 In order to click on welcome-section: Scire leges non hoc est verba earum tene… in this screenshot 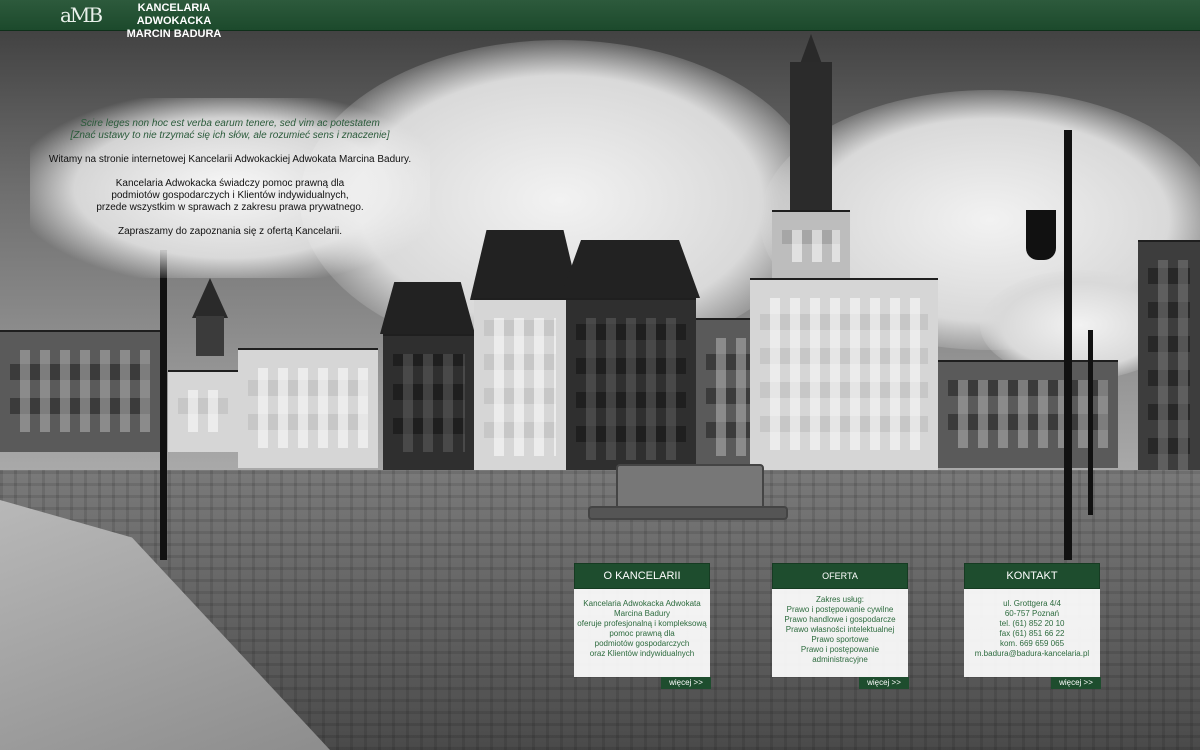, I will do `click(230, 188)`.